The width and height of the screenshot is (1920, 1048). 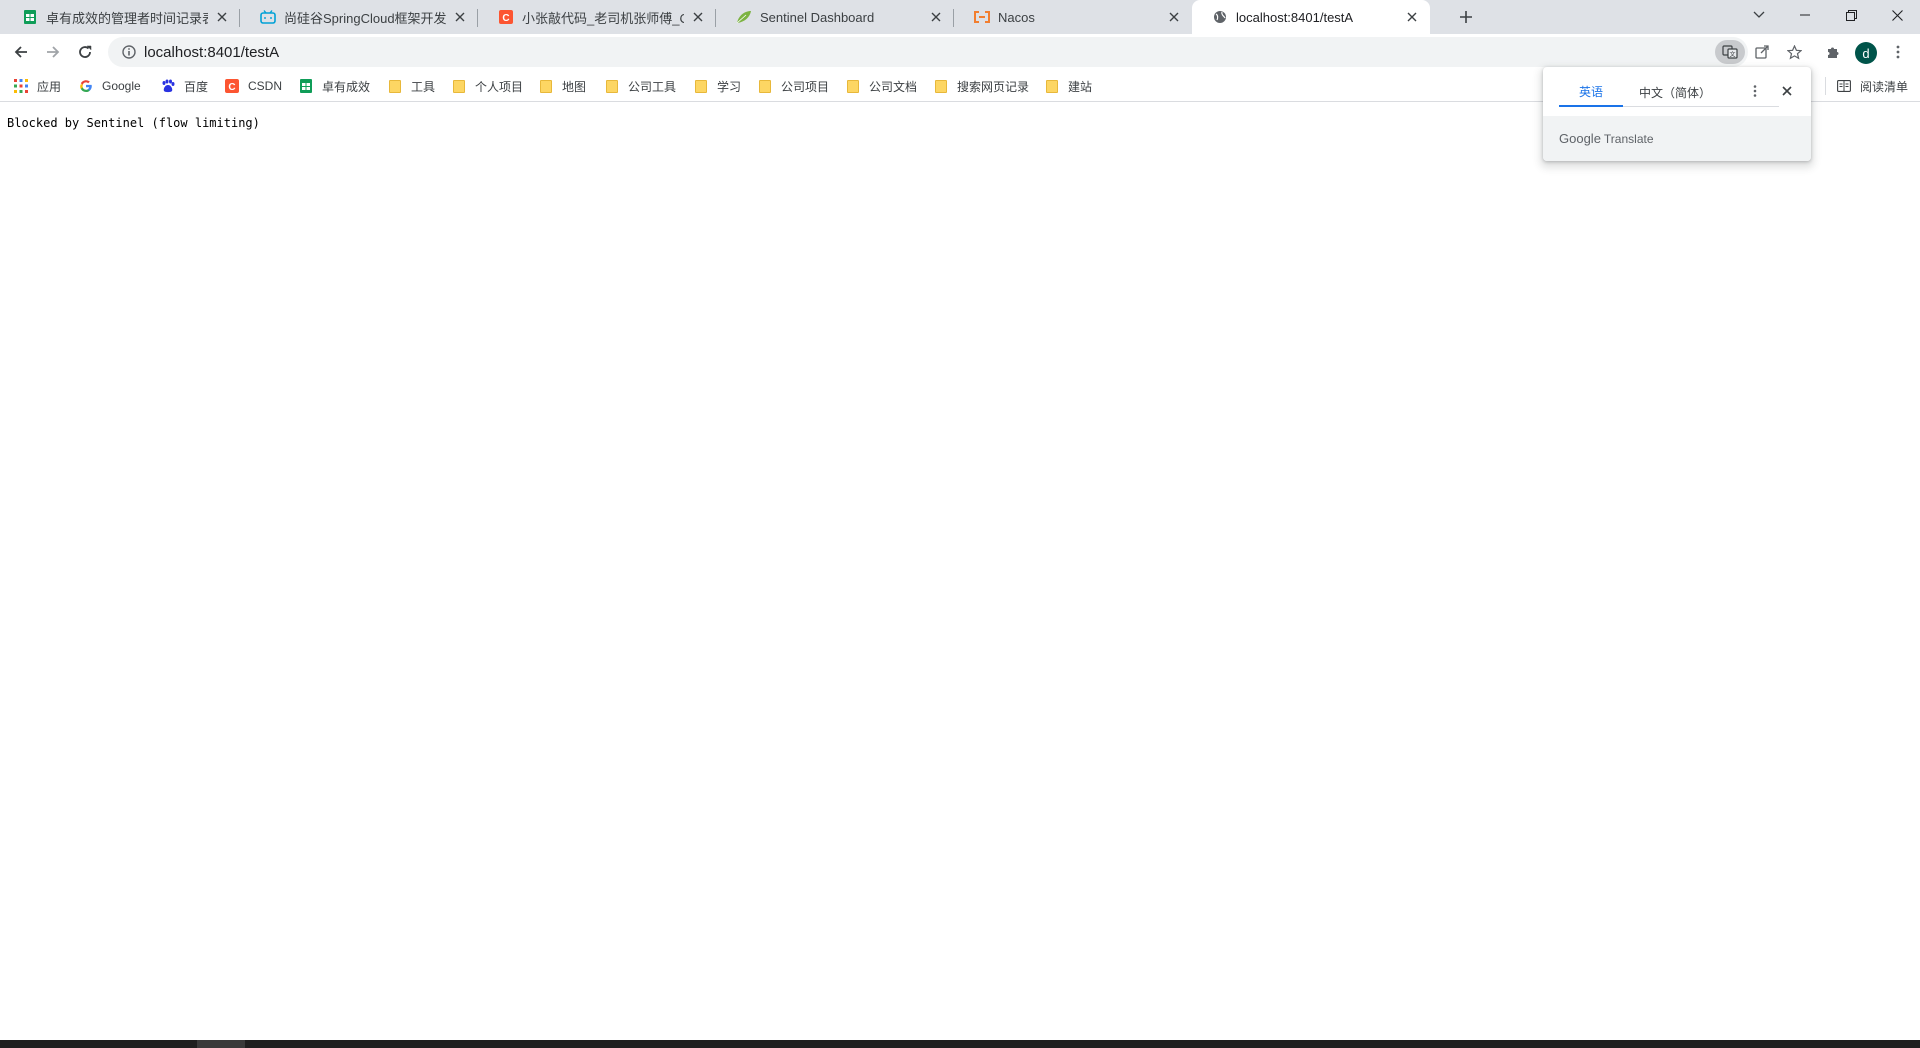 I want to click on share-icon, so click(x=1762, y=52).